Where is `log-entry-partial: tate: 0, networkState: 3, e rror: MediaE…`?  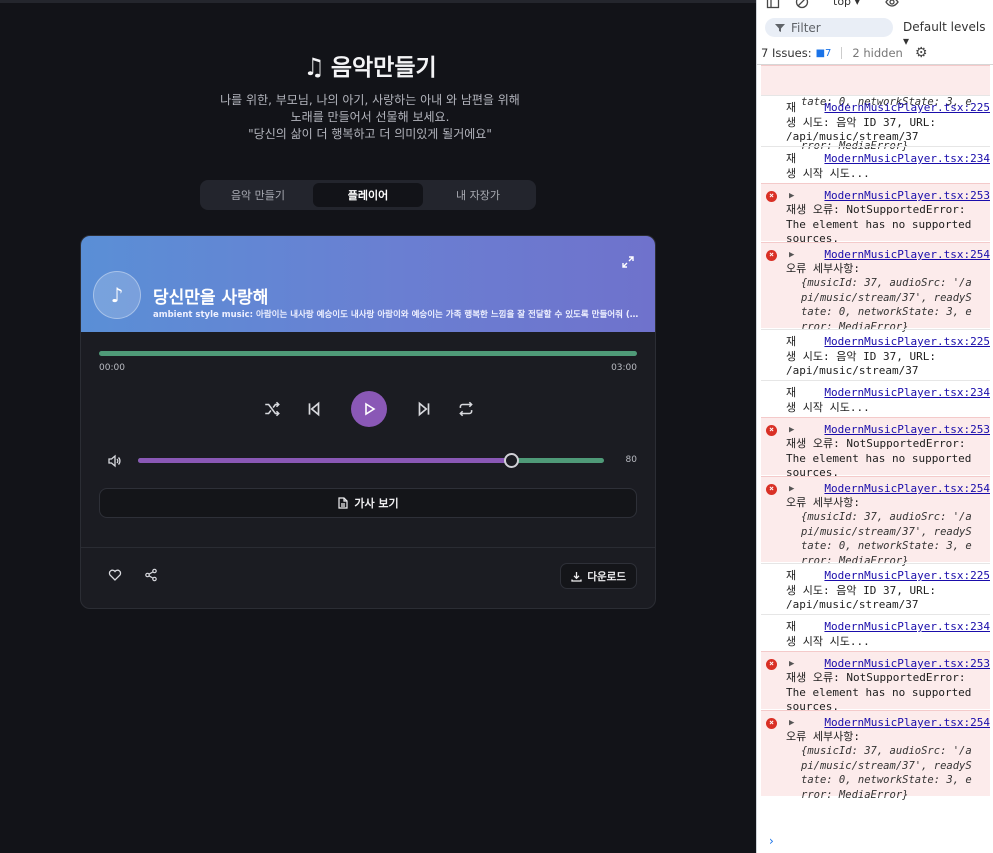
log-entry-partial: tate: 0, networkState: 3, e rror: MediaE… is located at coordinates (875, 108).